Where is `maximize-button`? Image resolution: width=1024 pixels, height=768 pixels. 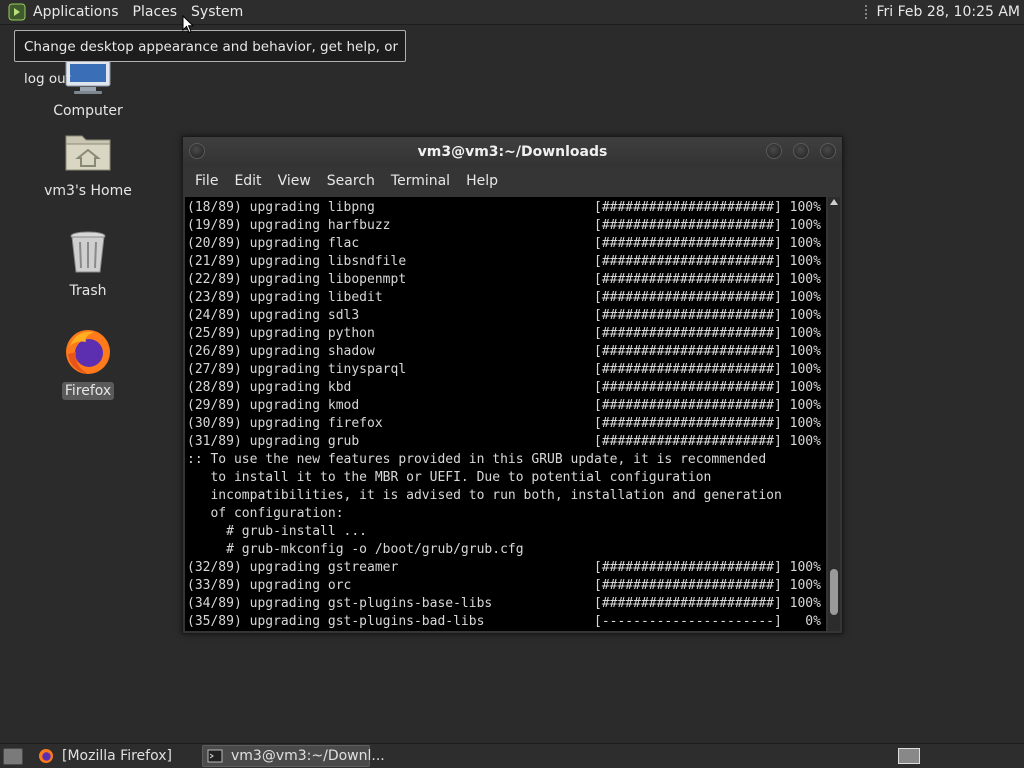 maximize-button is located at coordinates (801, 151).